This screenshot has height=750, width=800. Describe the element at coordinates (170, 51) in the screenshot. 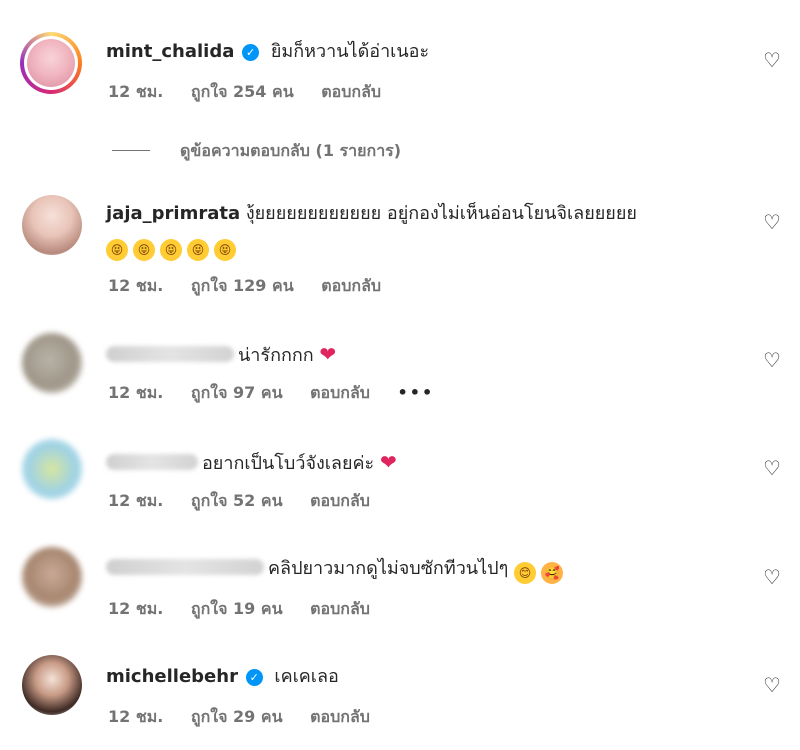

I see `username: mint_chalida` at that location.